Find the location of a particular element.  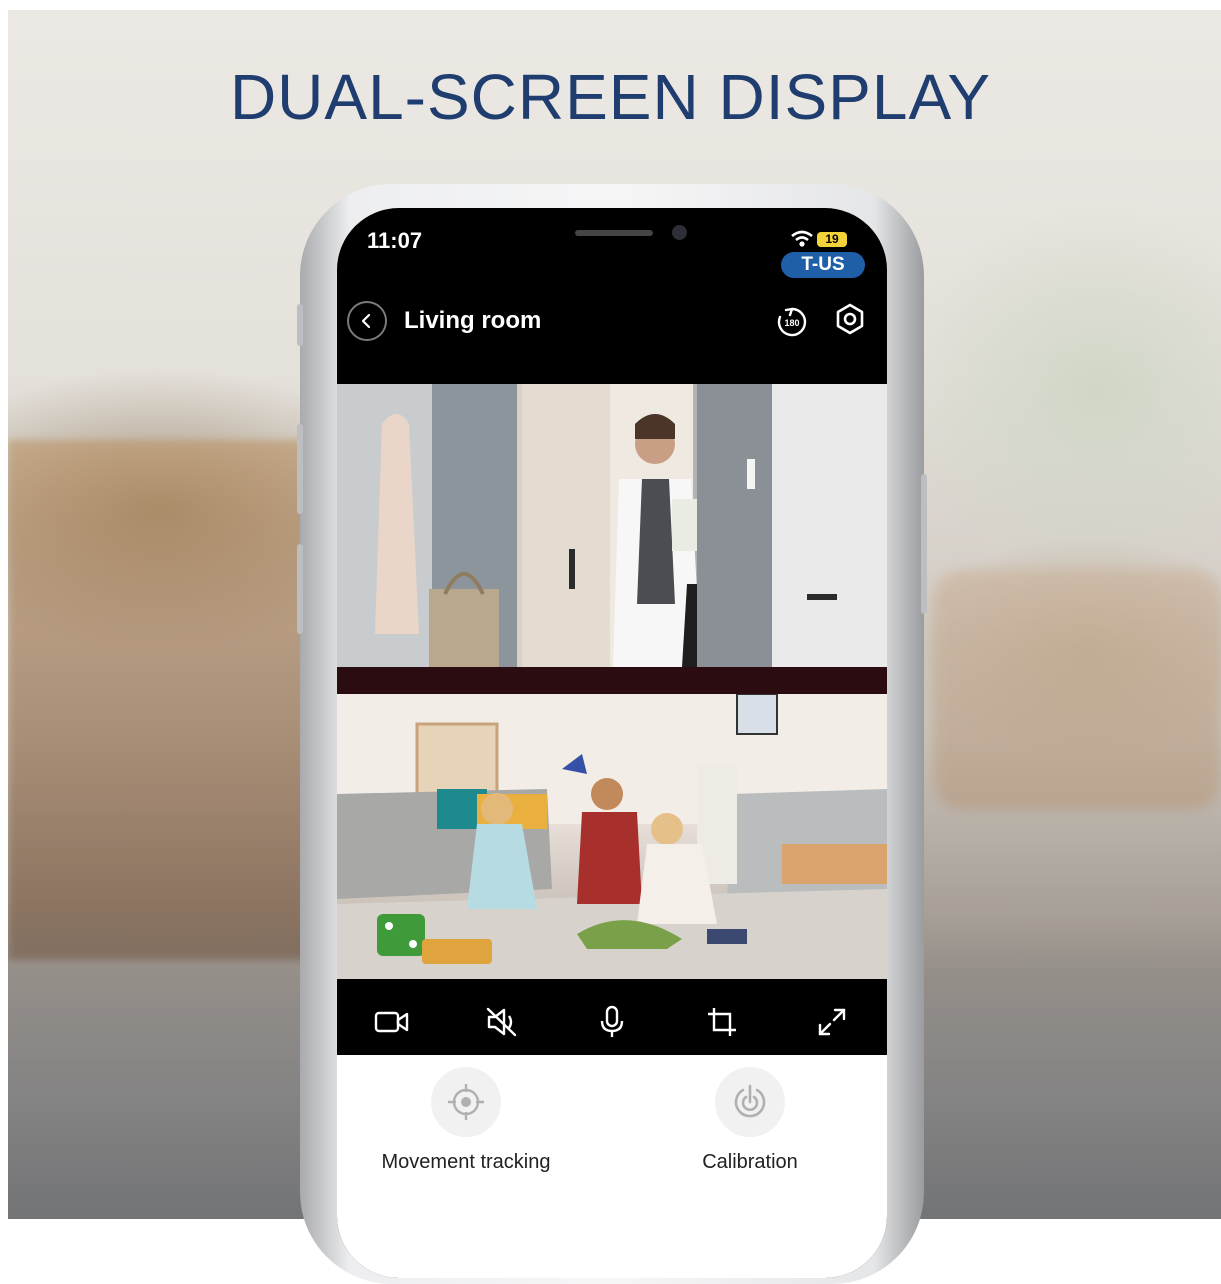

chevron-left-icon is located at coordinates (366, 321).